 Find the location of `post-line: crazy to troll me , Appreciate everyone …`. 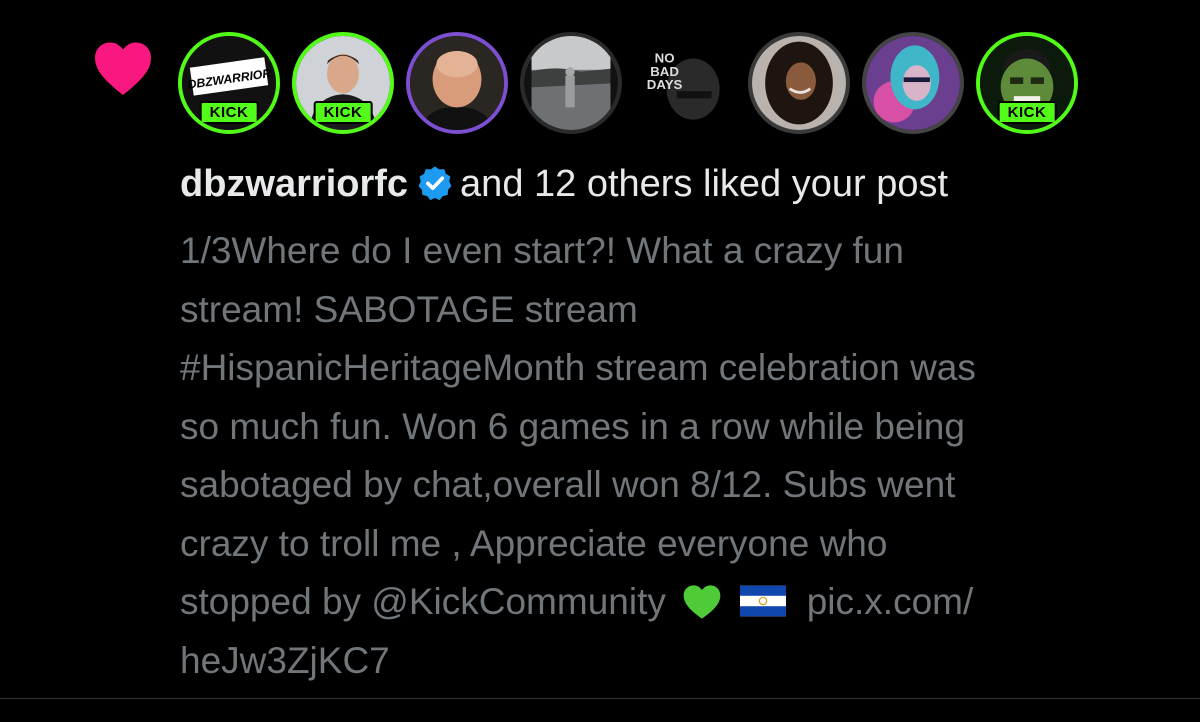

post-line: crazy to troll me , Appreciate everyone … is located at coordinates (534, 543).